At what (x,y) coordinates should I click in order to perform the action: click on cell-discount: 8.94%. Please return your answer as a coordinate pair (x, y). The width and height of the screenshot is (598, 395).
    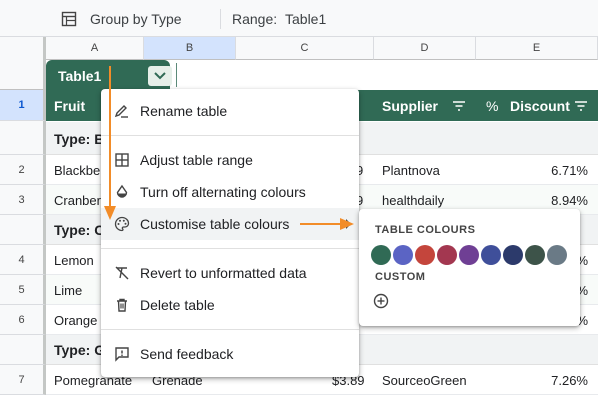
    Looking at the image, I should click on (569, 200).